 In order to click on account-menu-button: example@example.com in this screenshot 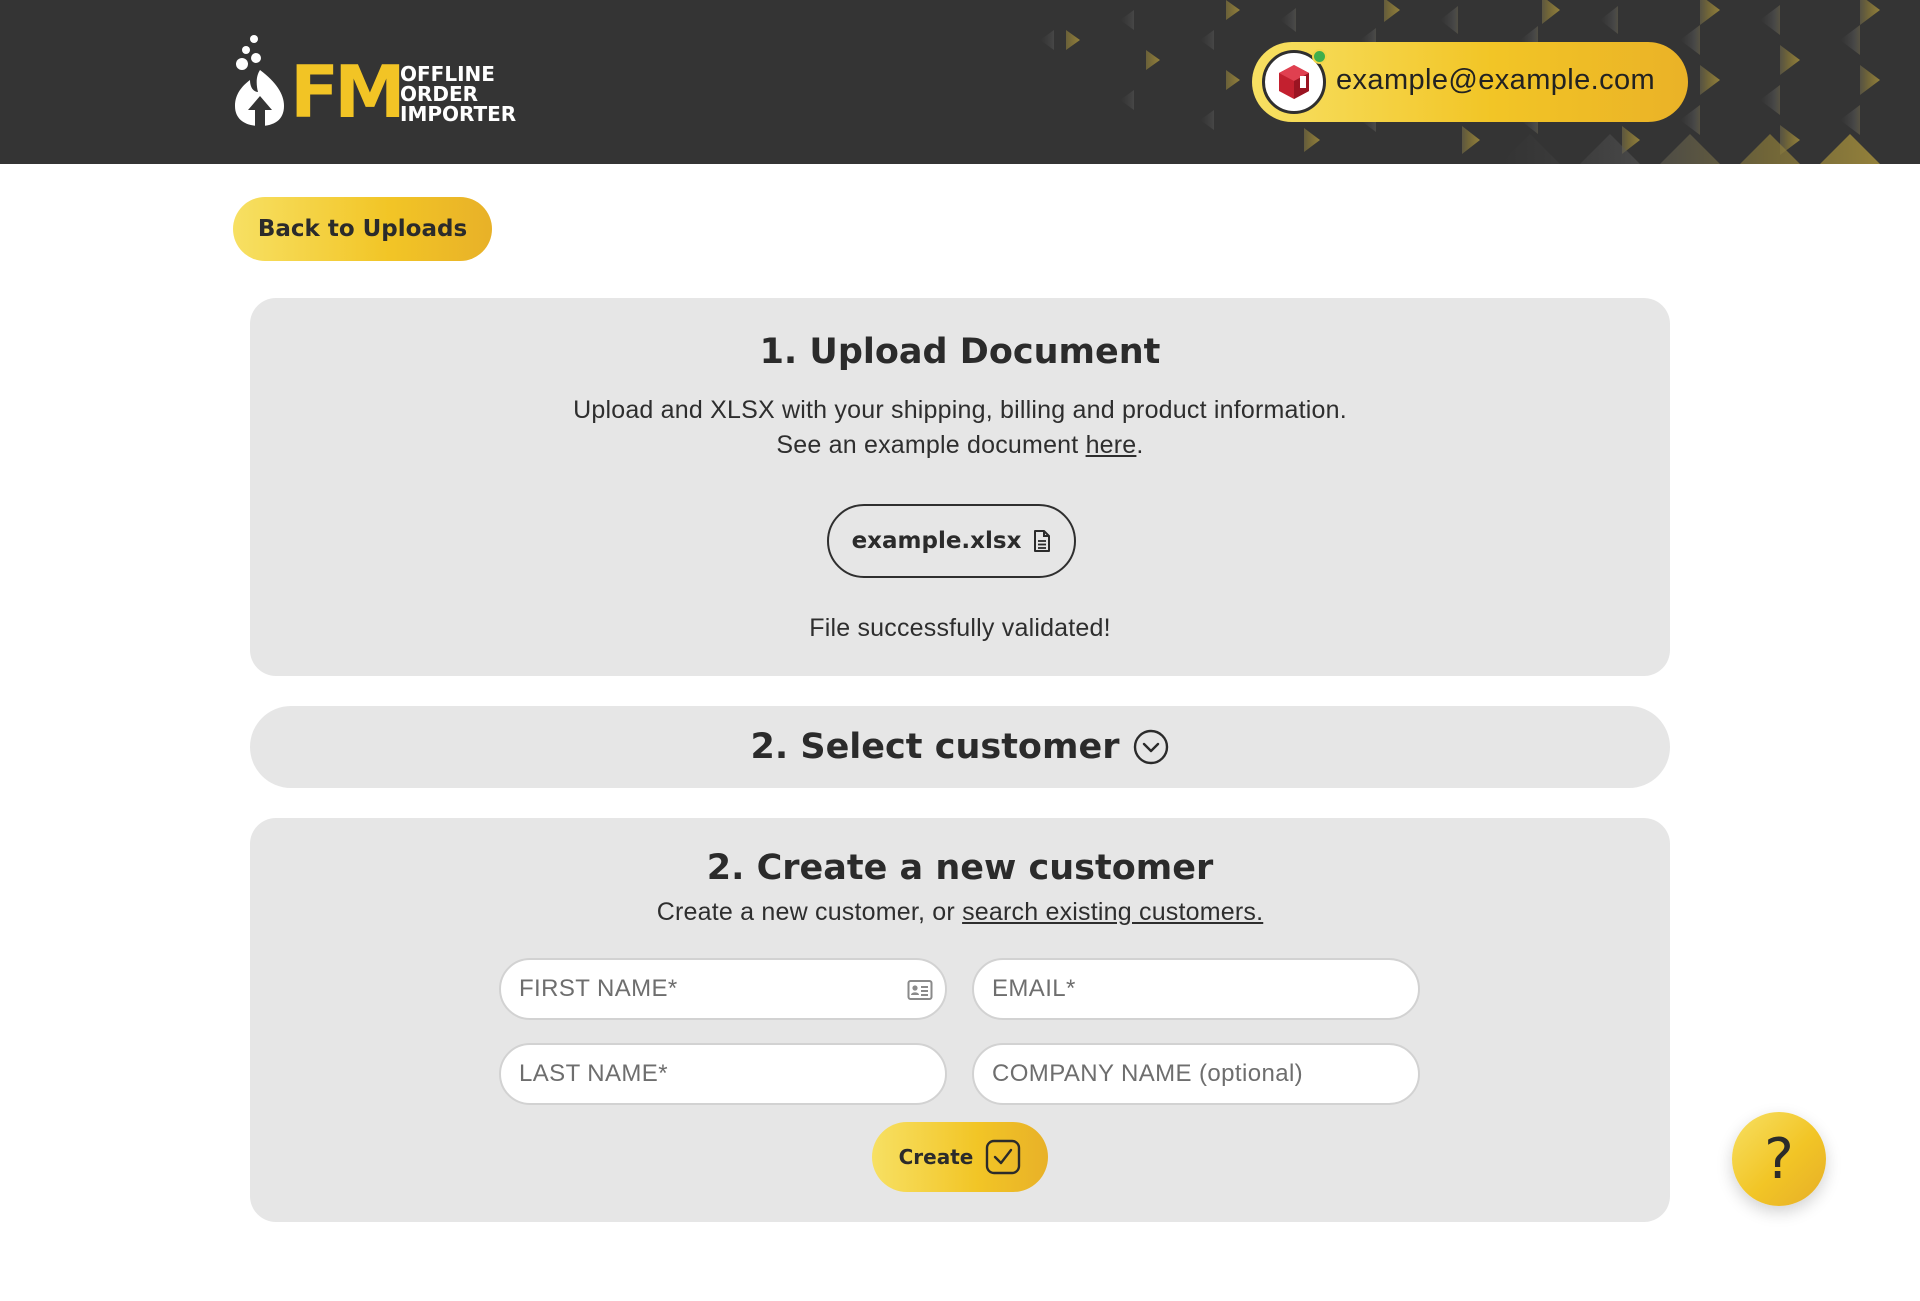, I will do `click(1470, 82)`.